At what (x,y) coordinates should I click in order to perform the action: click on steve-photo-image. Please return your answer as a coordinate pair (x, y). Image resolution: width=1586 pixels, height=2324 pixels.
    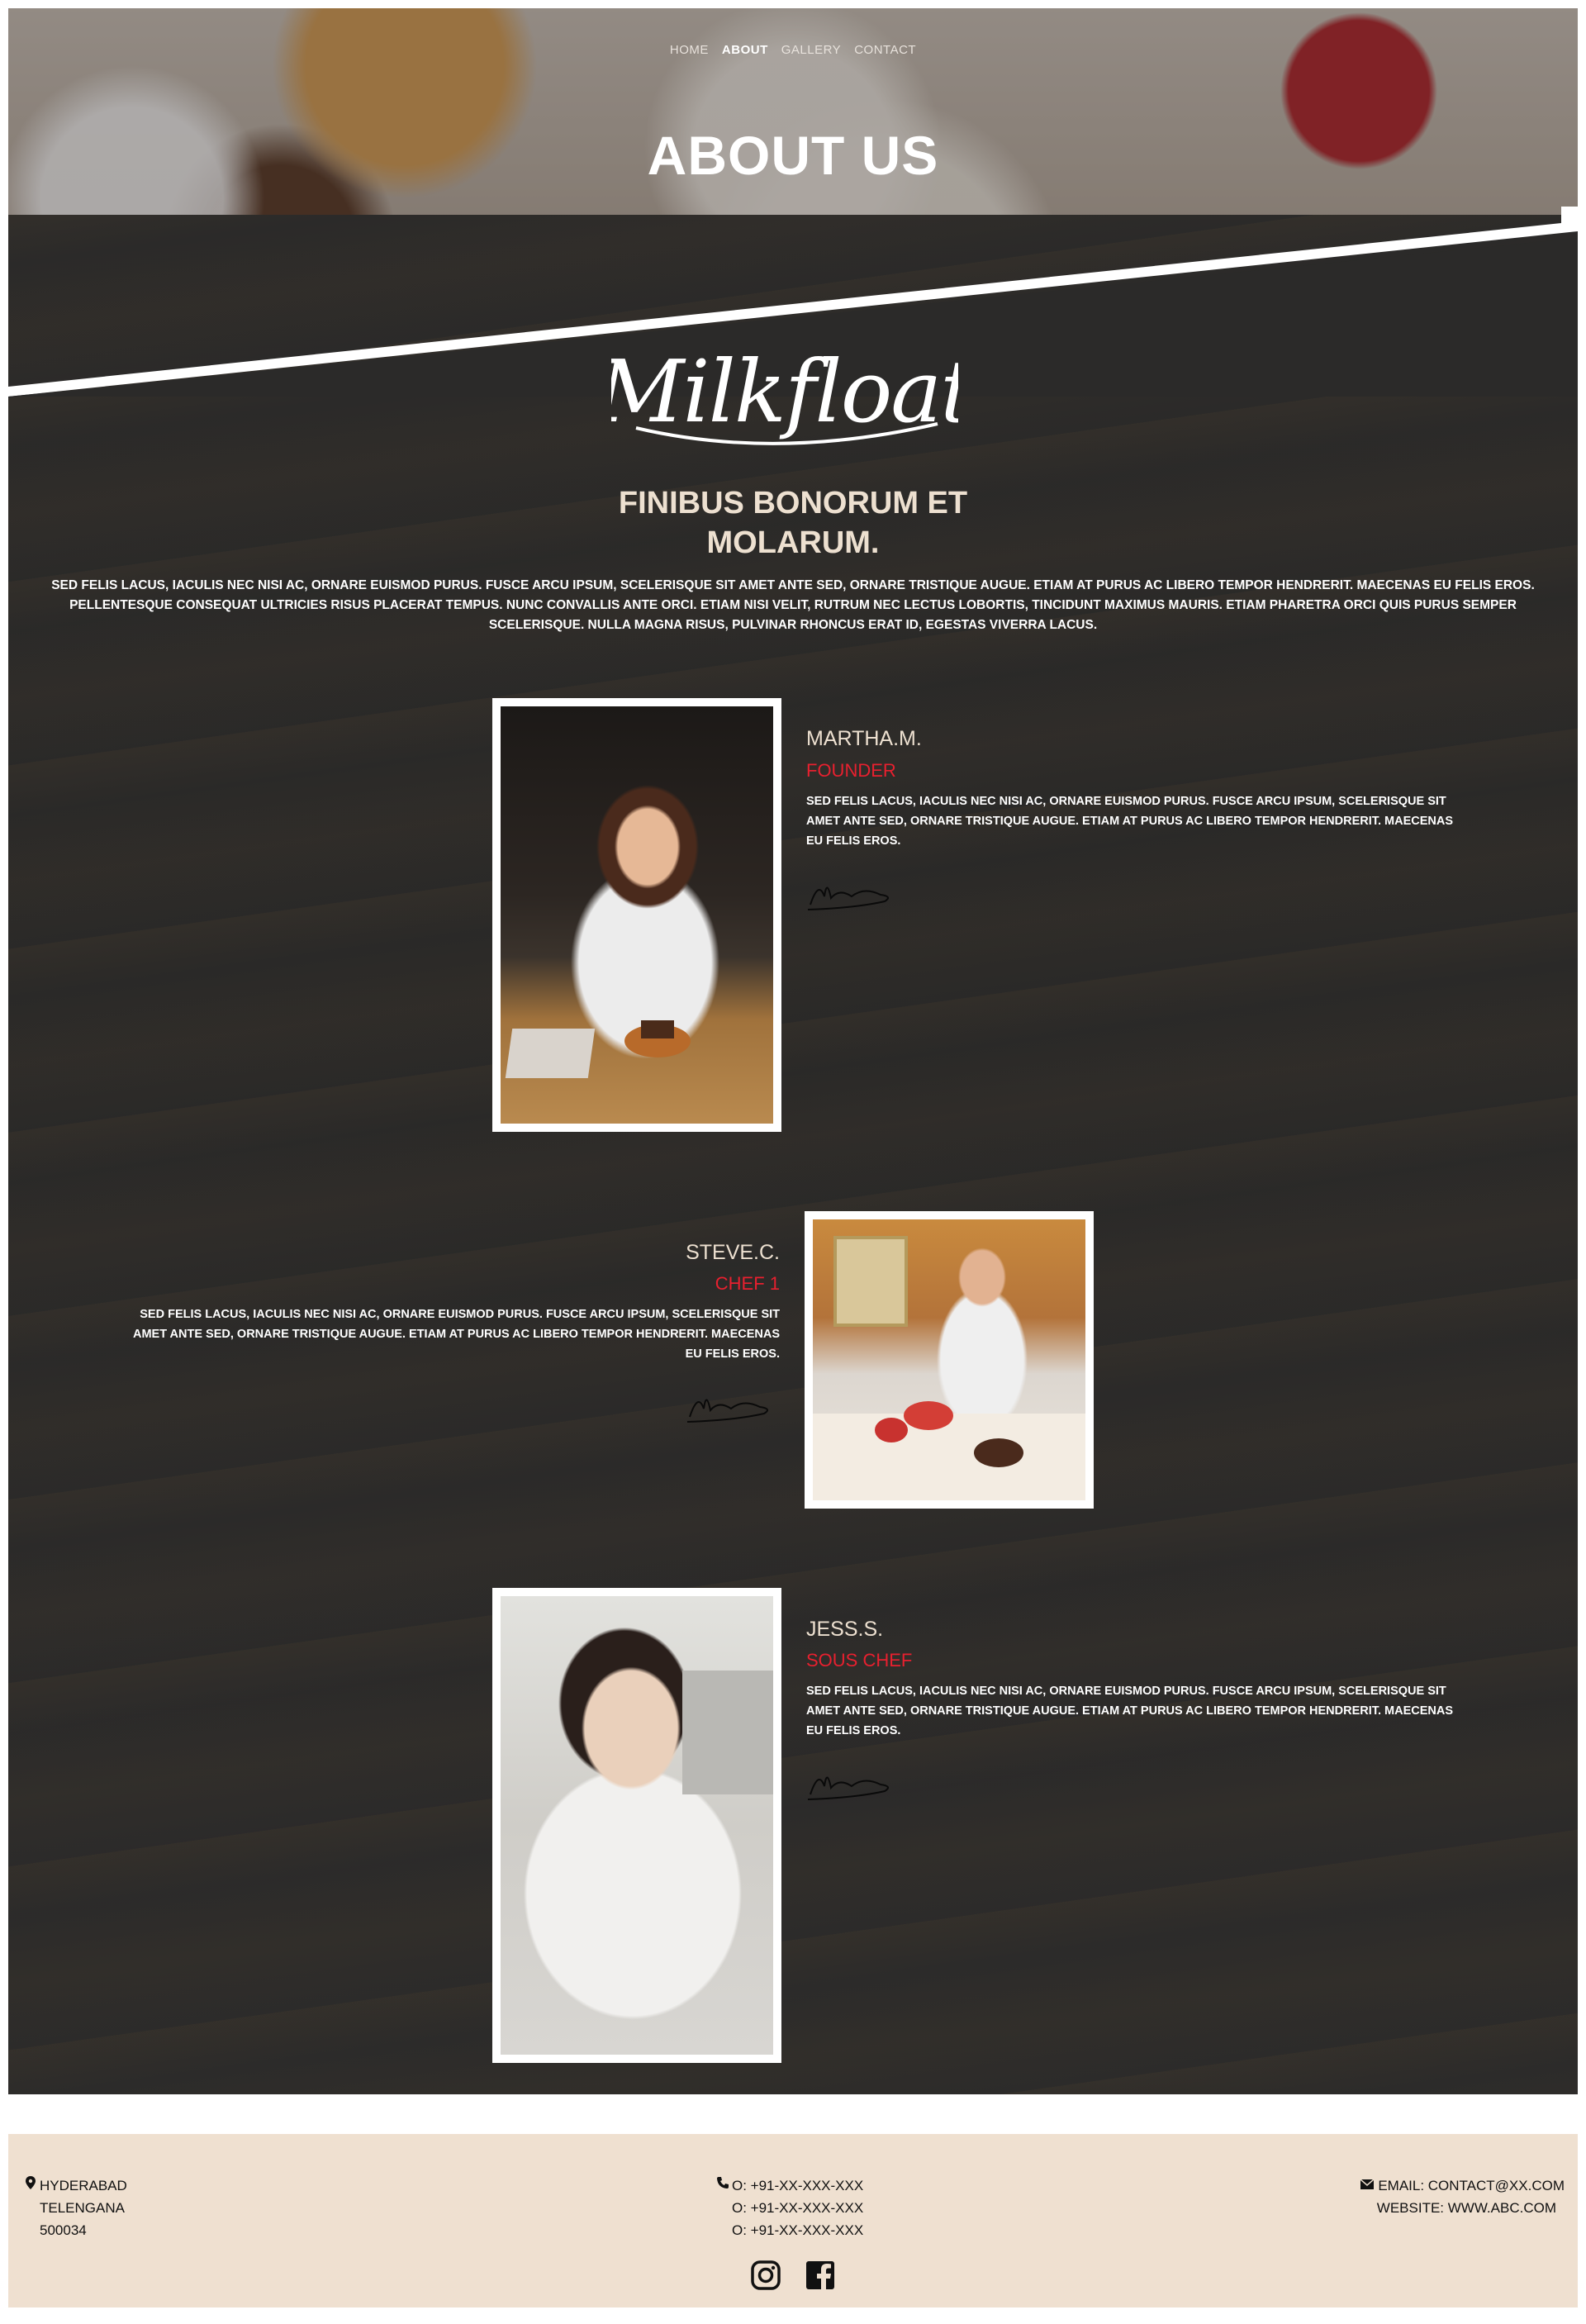
    Looking at the image, I should click on (949, 1359).